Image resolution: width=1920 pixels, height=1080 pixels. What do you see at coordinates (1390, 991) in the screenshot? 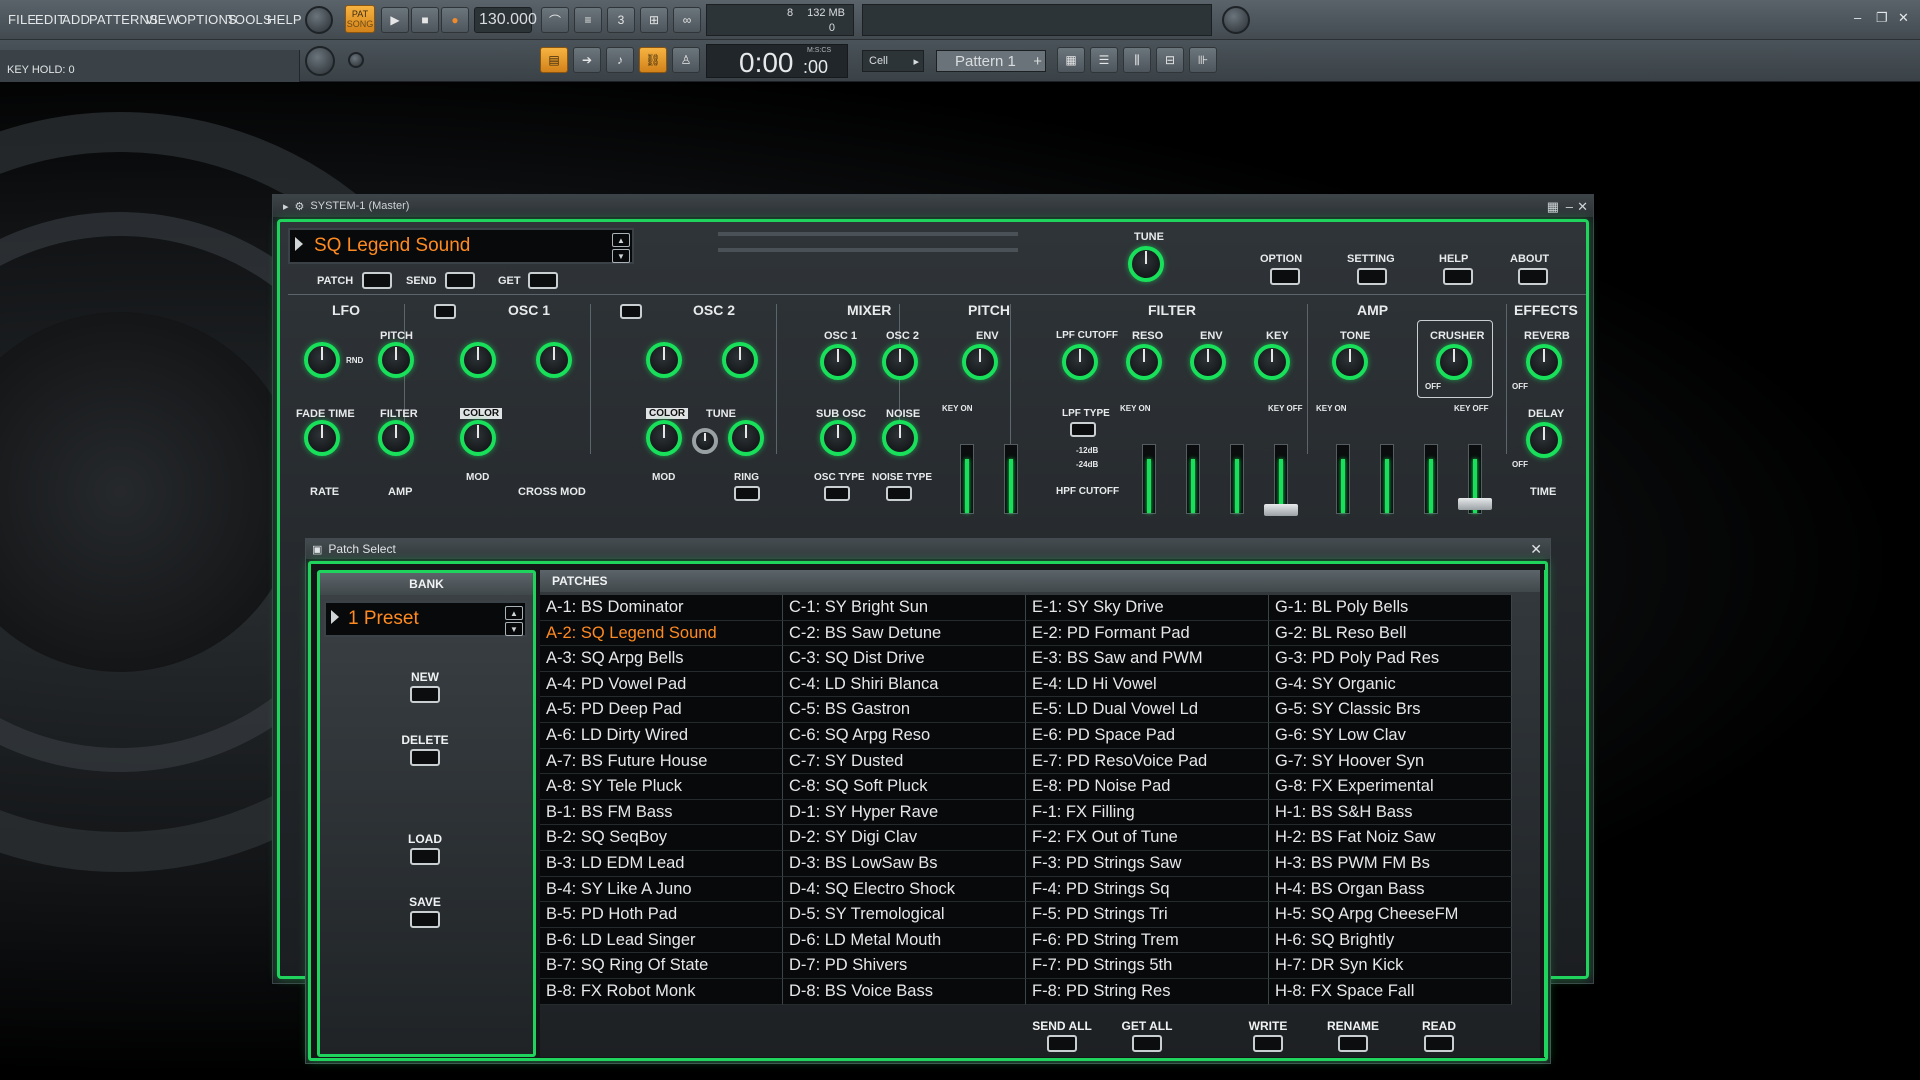
I see `patch-list-item: H-8: FX Space Fall` at bounding box center [1390, 991].